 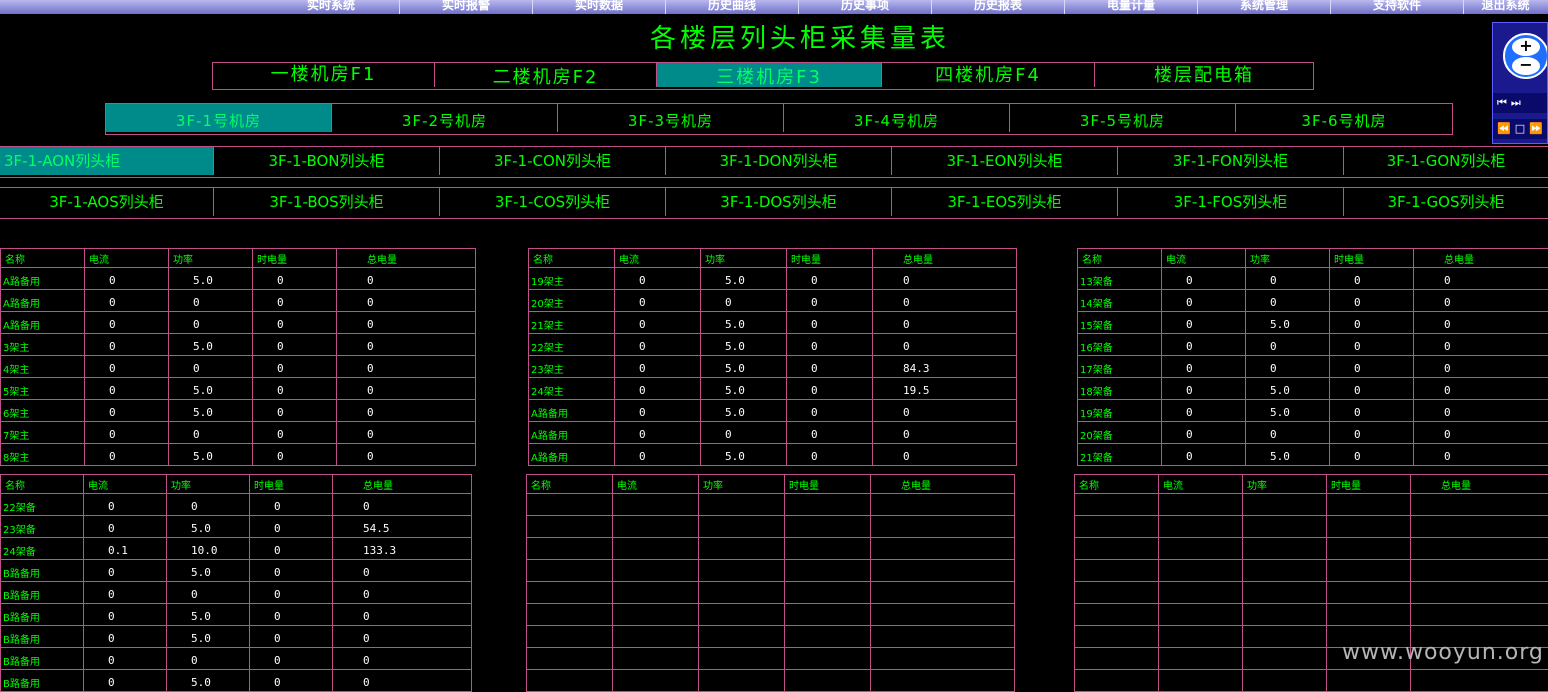 I want to click on tab-cabinet-bos: 3F-1-BOS列头柜, so click(x=327, y=202).